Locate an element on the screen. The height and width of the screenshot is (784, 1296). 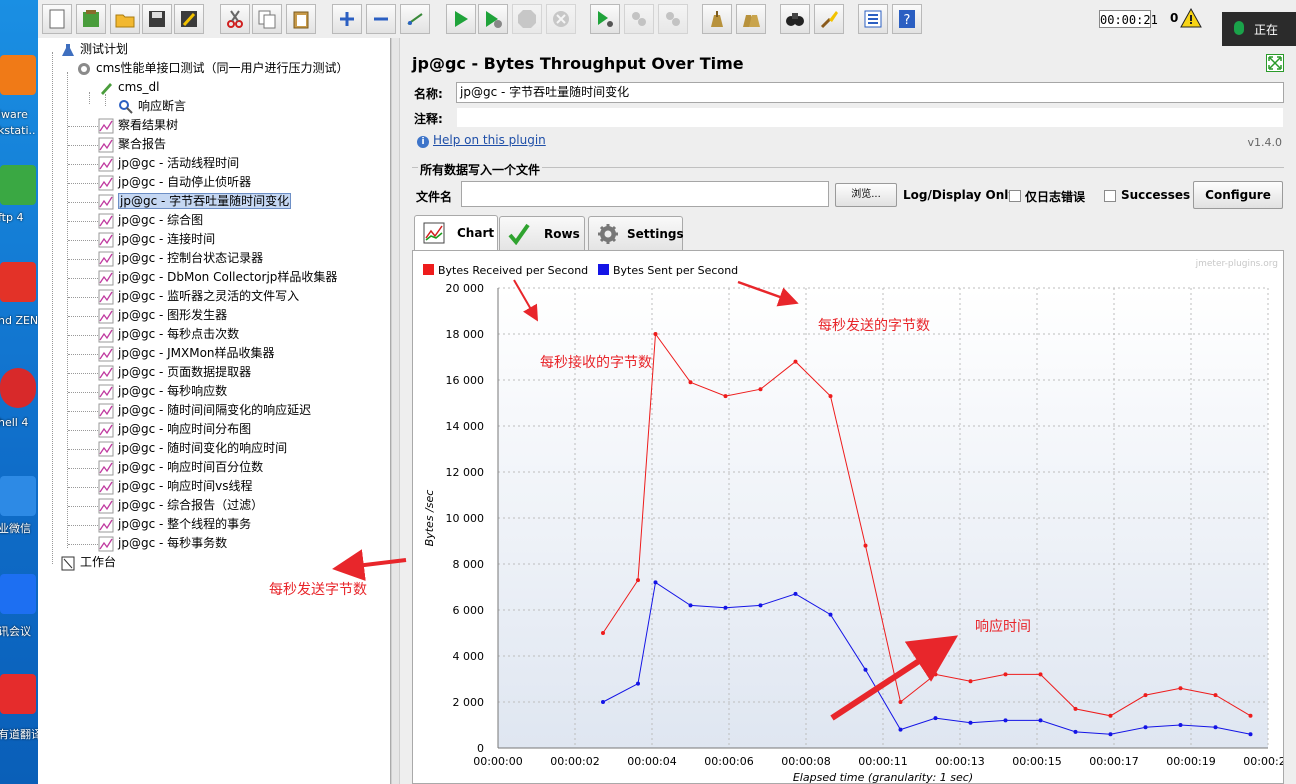
tree-listener: jp@gc - 整个线程的事务 is located at coordinates (174, 524).